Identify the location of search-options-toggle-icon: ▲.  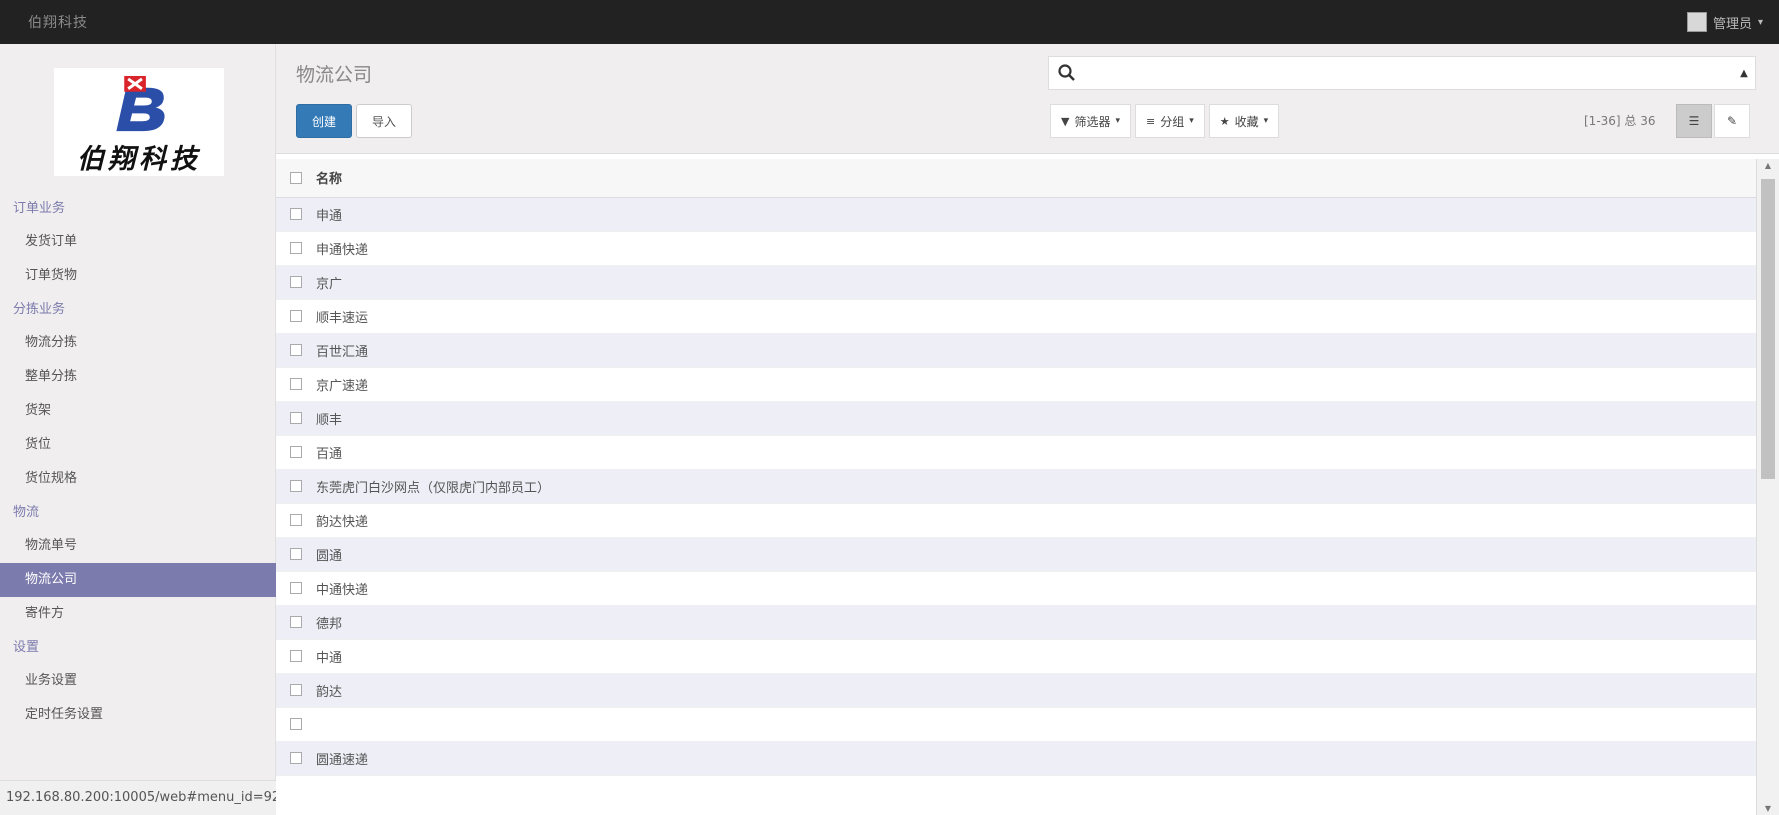
(1744, 73).